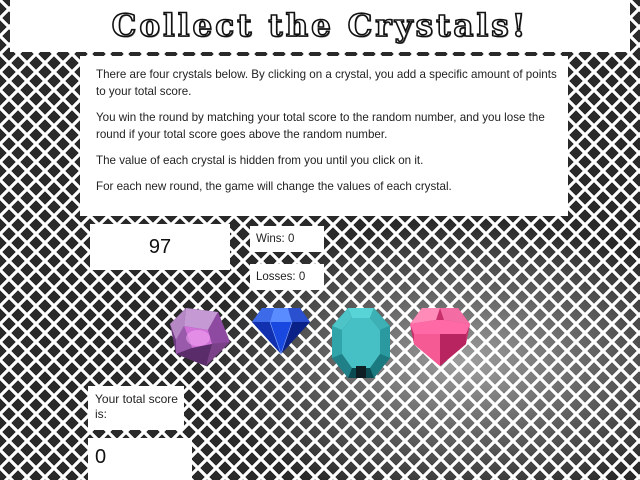  I want to click on blue-crystal-icon, so click(281, 331).